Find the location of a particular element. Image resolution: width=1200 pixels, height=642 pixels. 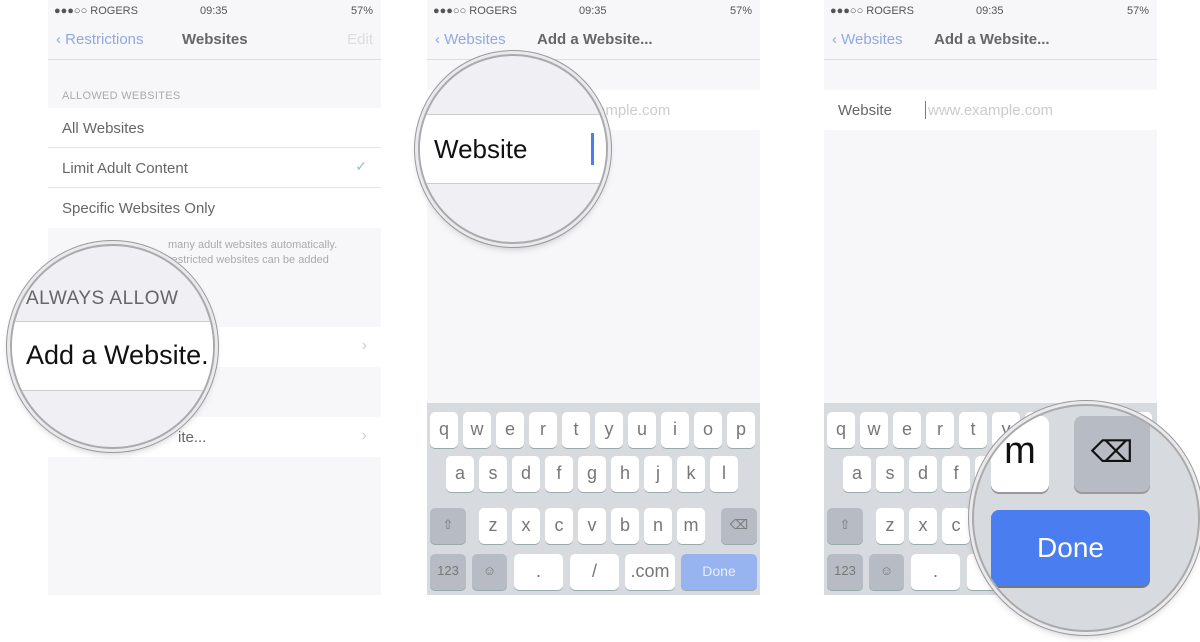

magnified-m-key: m is located at coordinates (1020, 454).